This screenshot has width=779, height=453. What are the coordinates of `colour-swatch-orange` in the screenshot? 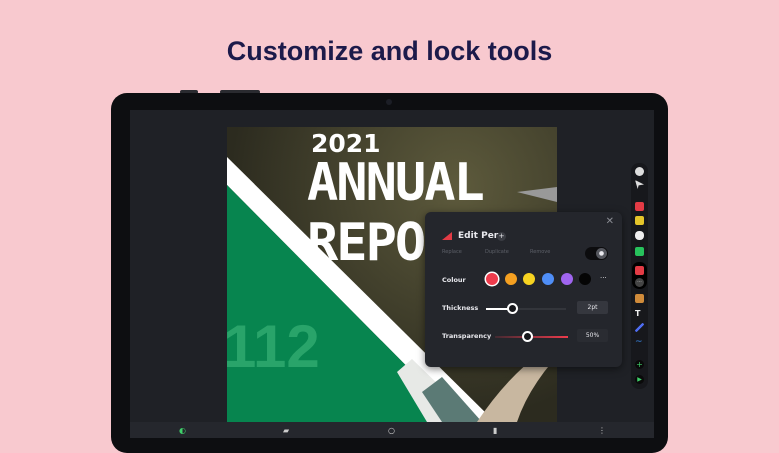 It's located at (511, 279).